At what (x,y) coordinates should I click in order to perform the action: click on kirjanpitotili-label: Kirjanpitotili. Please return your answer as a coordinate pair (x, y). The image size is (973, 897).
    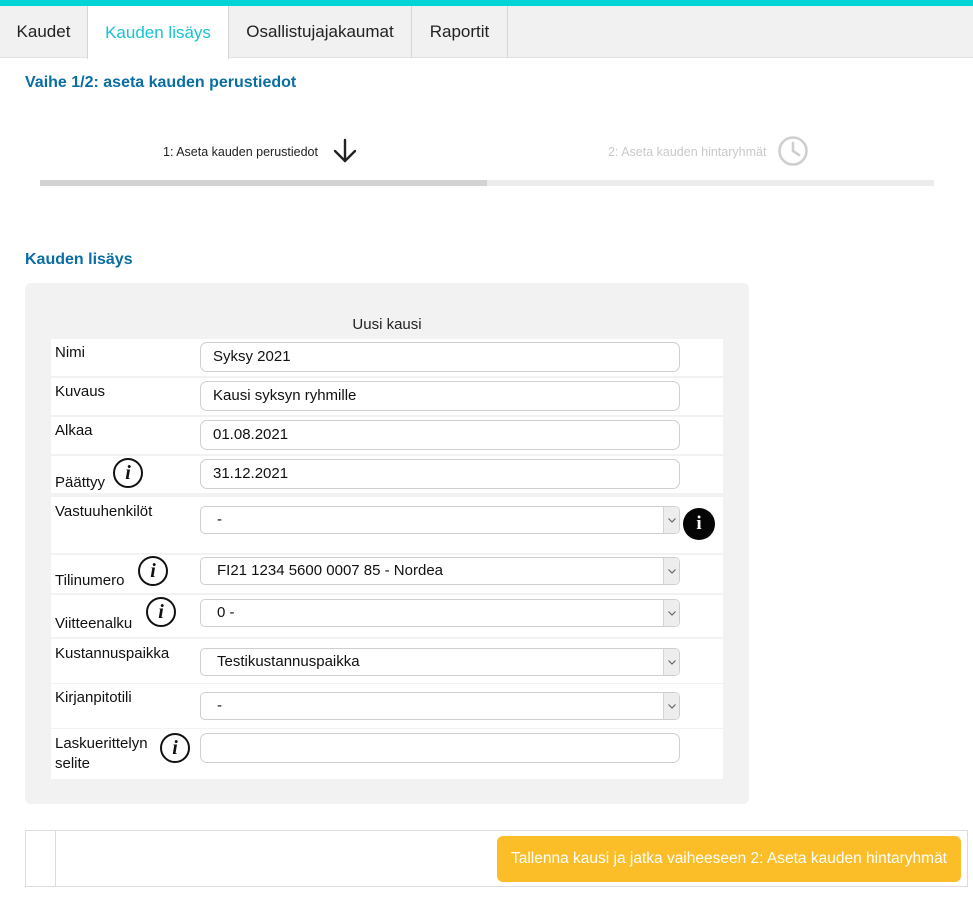
    Looking at the image, I should click on (93, 697).